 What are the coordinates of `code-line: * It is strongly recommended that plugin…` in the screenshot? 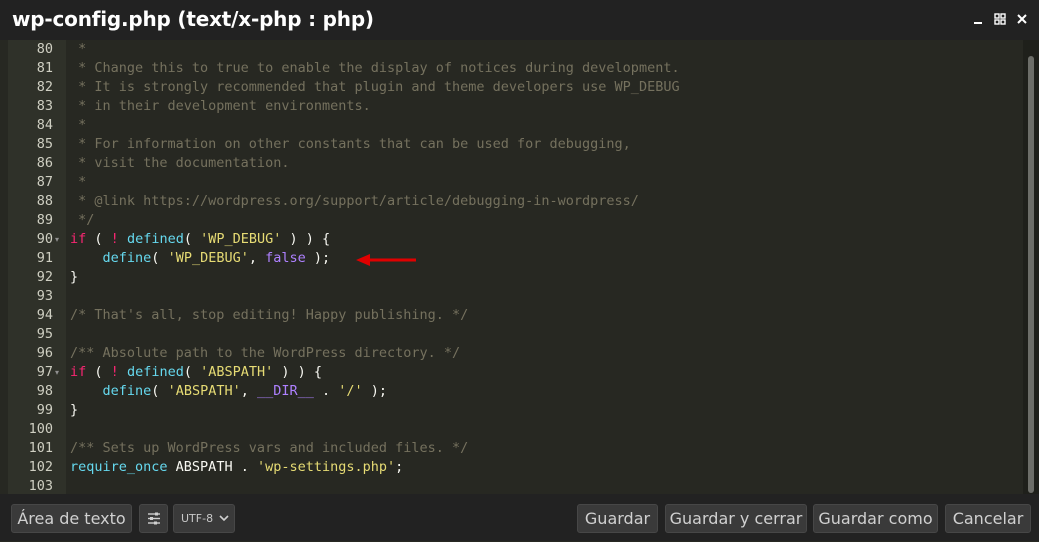 It's located at (375, 87).